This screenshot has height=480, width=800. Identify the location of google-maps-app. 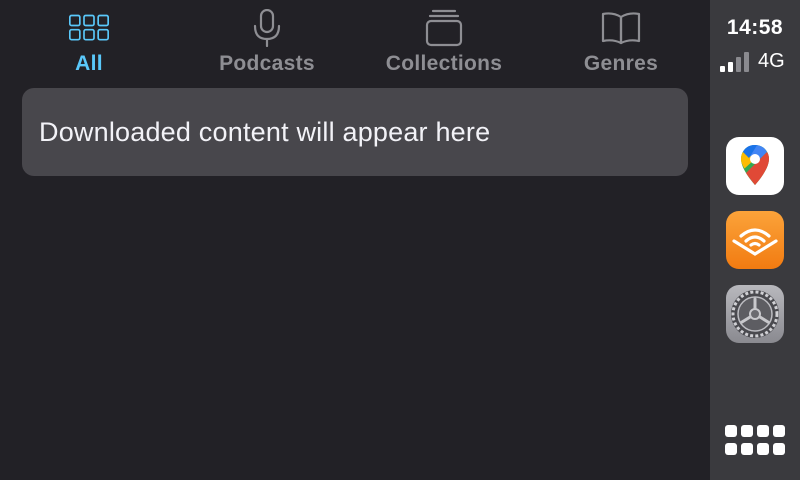
(755, 166).